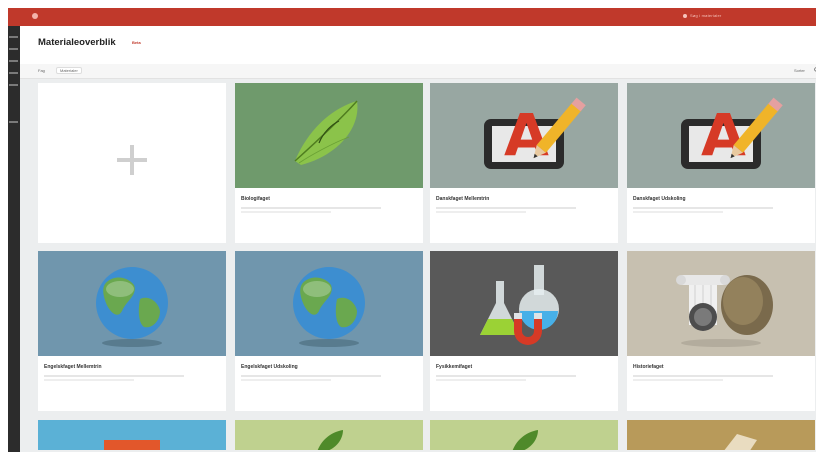 This screenshot has height=452, width=816. Describe the element at coordinates (136, 42) in the screenshot. I see `beta-badge: Beta` at that location.